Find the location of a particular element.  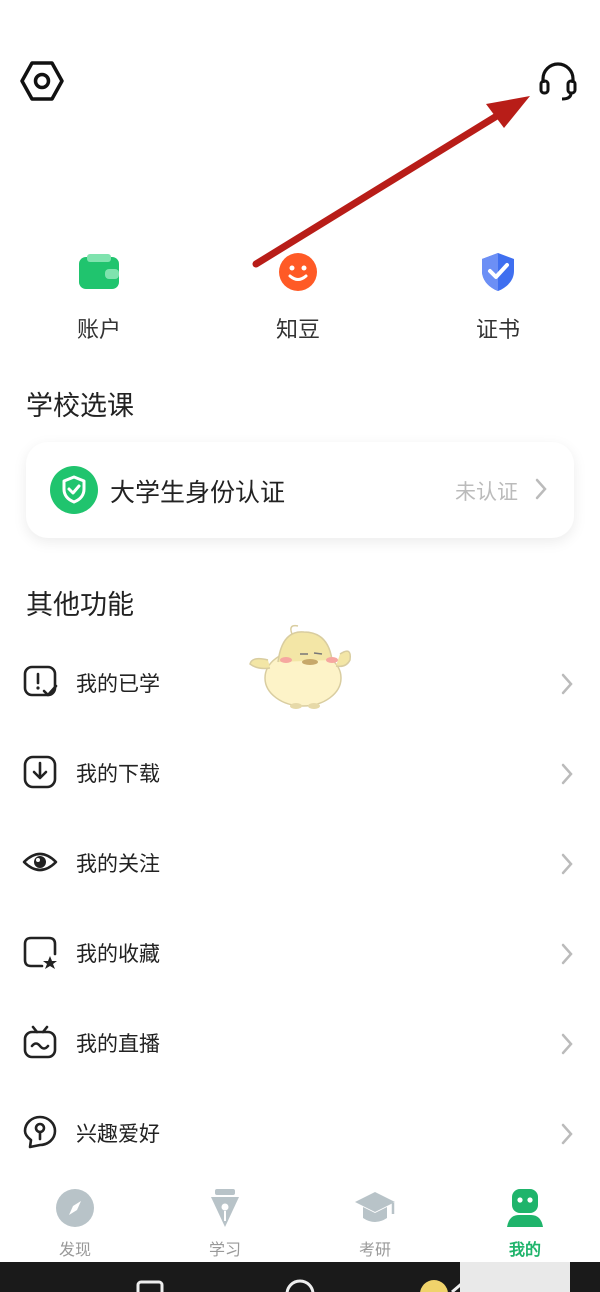

other-section-title: 其他功能 is located at coordinates (80, 605).